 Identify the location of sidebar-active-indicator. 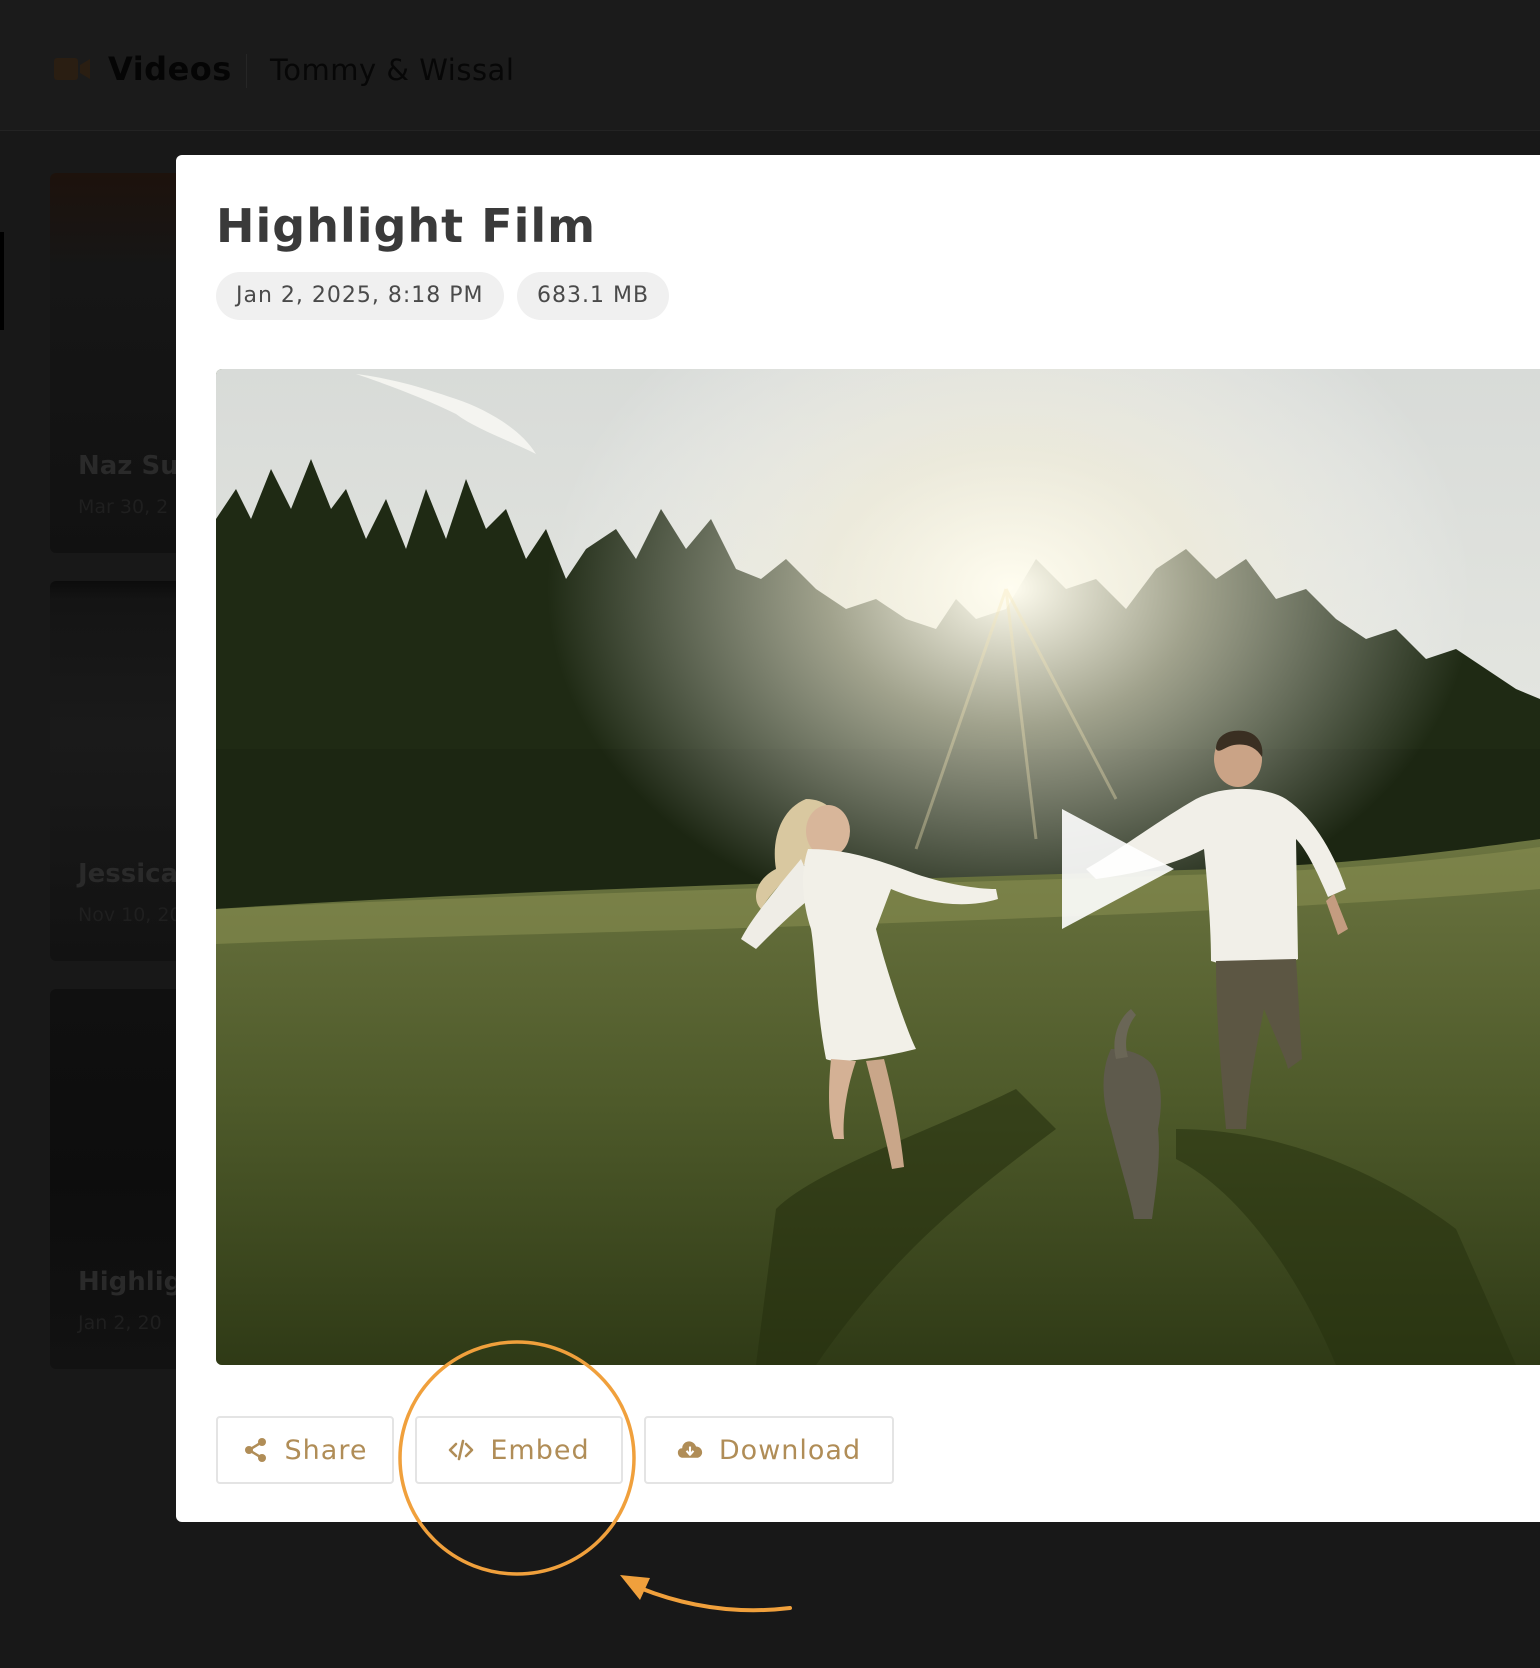
(2, 281).